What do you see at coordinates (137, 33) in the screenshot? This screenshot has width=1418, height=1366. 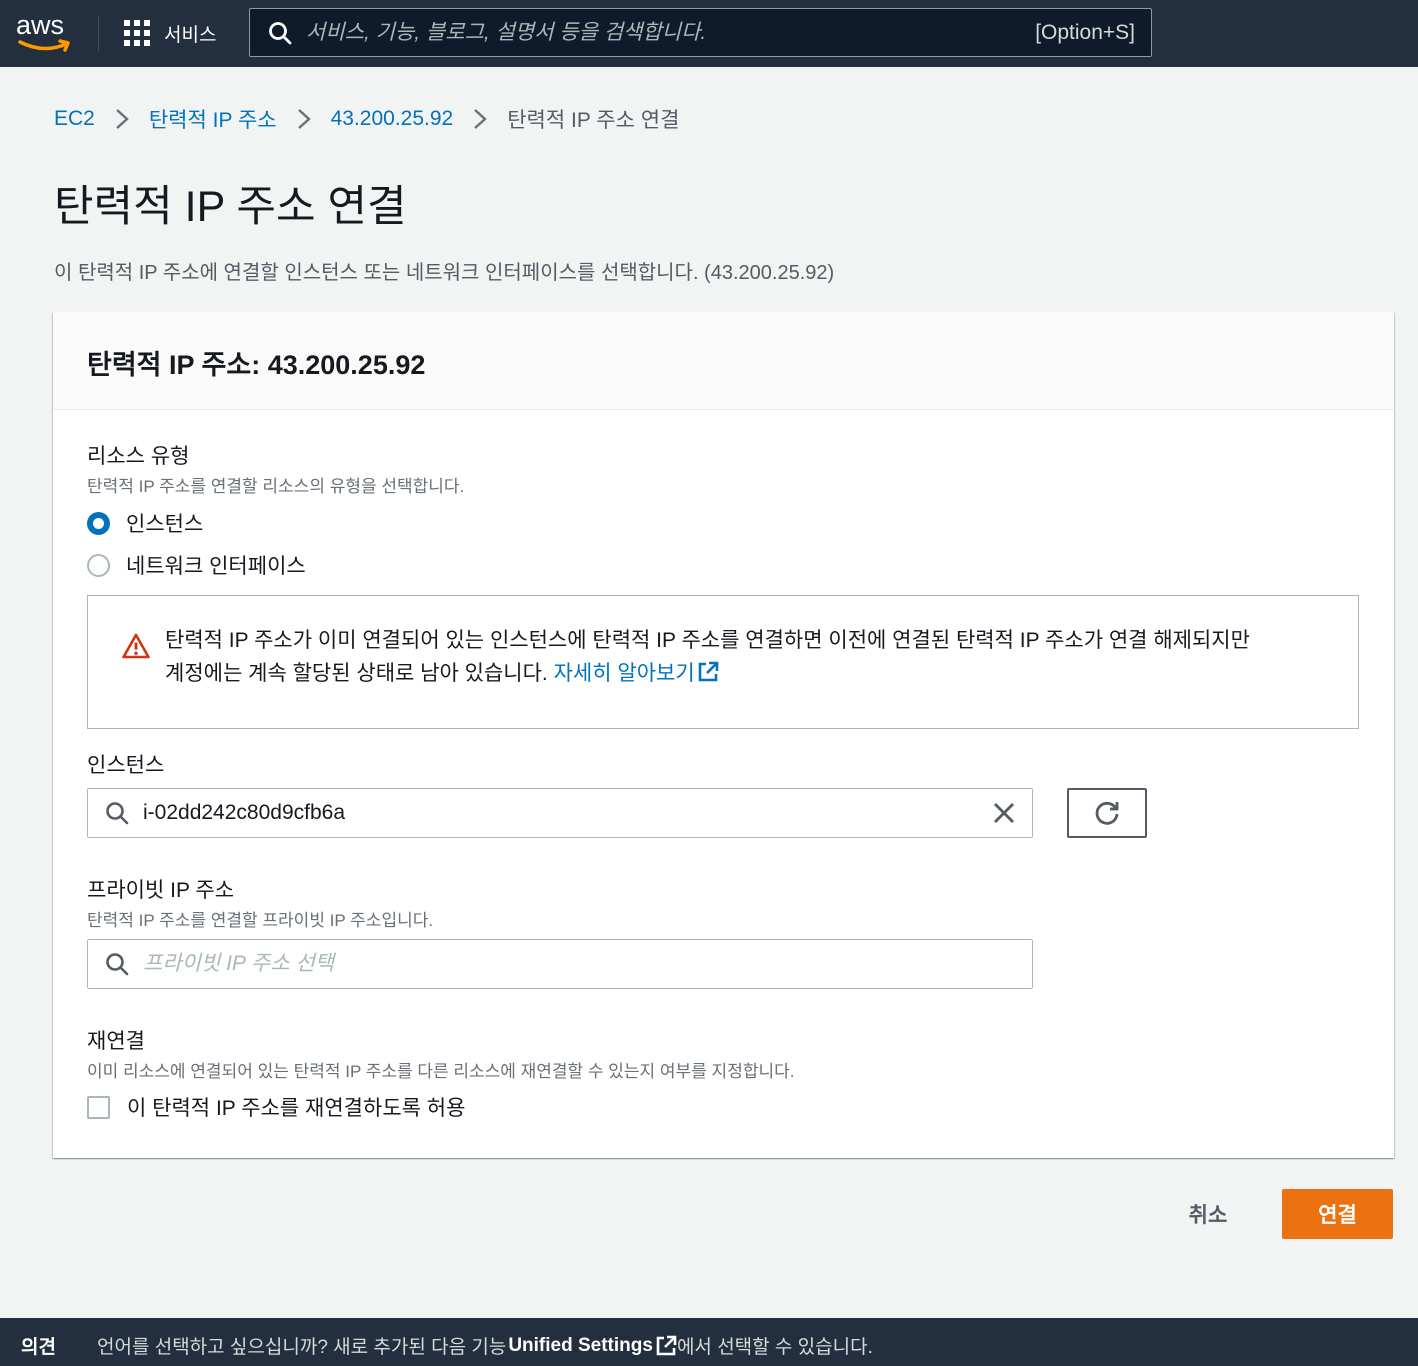 I see `grid-menu-icon` at bounding box center [137, 33].